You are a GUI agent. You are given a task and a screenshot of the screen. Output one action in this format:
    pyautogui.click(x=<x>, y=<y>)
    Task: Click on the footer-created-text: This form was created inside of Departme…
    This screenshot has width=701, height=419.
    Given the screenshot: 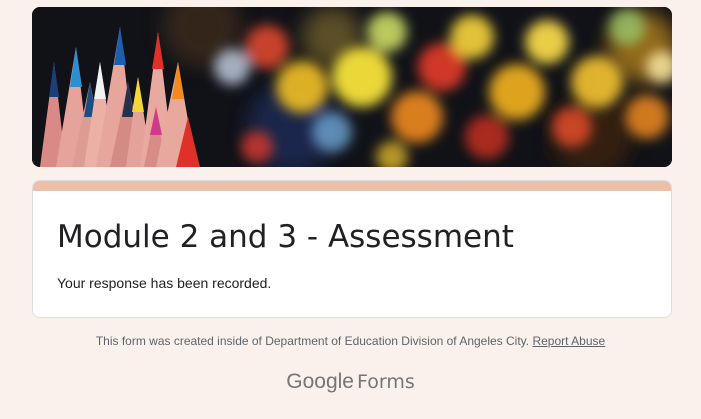 What is the action you would take?
    pyautogui.click(x=312, y=341)
    